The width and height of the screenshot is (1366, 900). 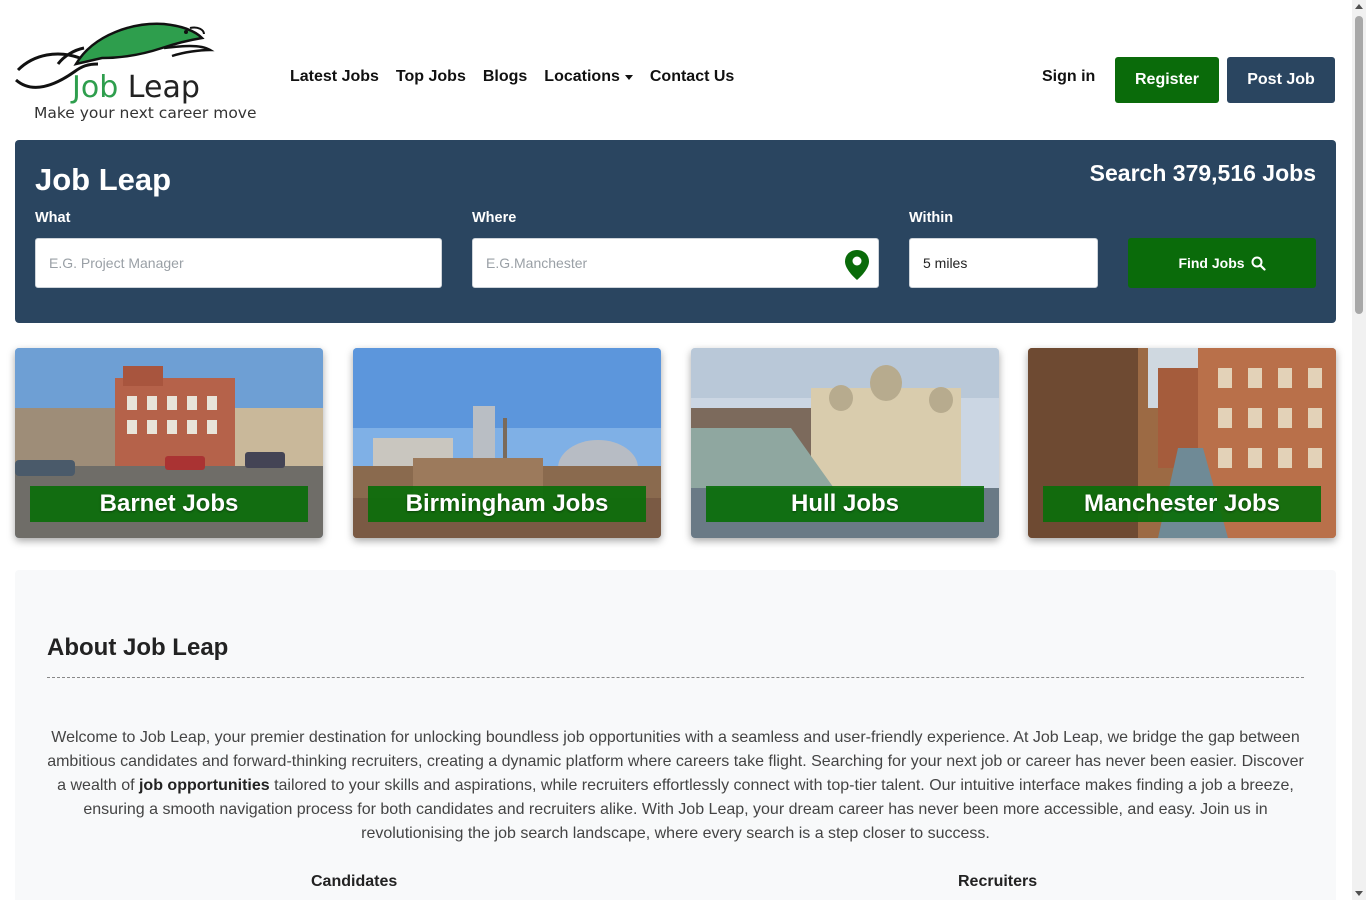 What do you see at coordinates (931, 218) in the screenshot?
I see `within-label: Within` at bounding box center [931, 218].